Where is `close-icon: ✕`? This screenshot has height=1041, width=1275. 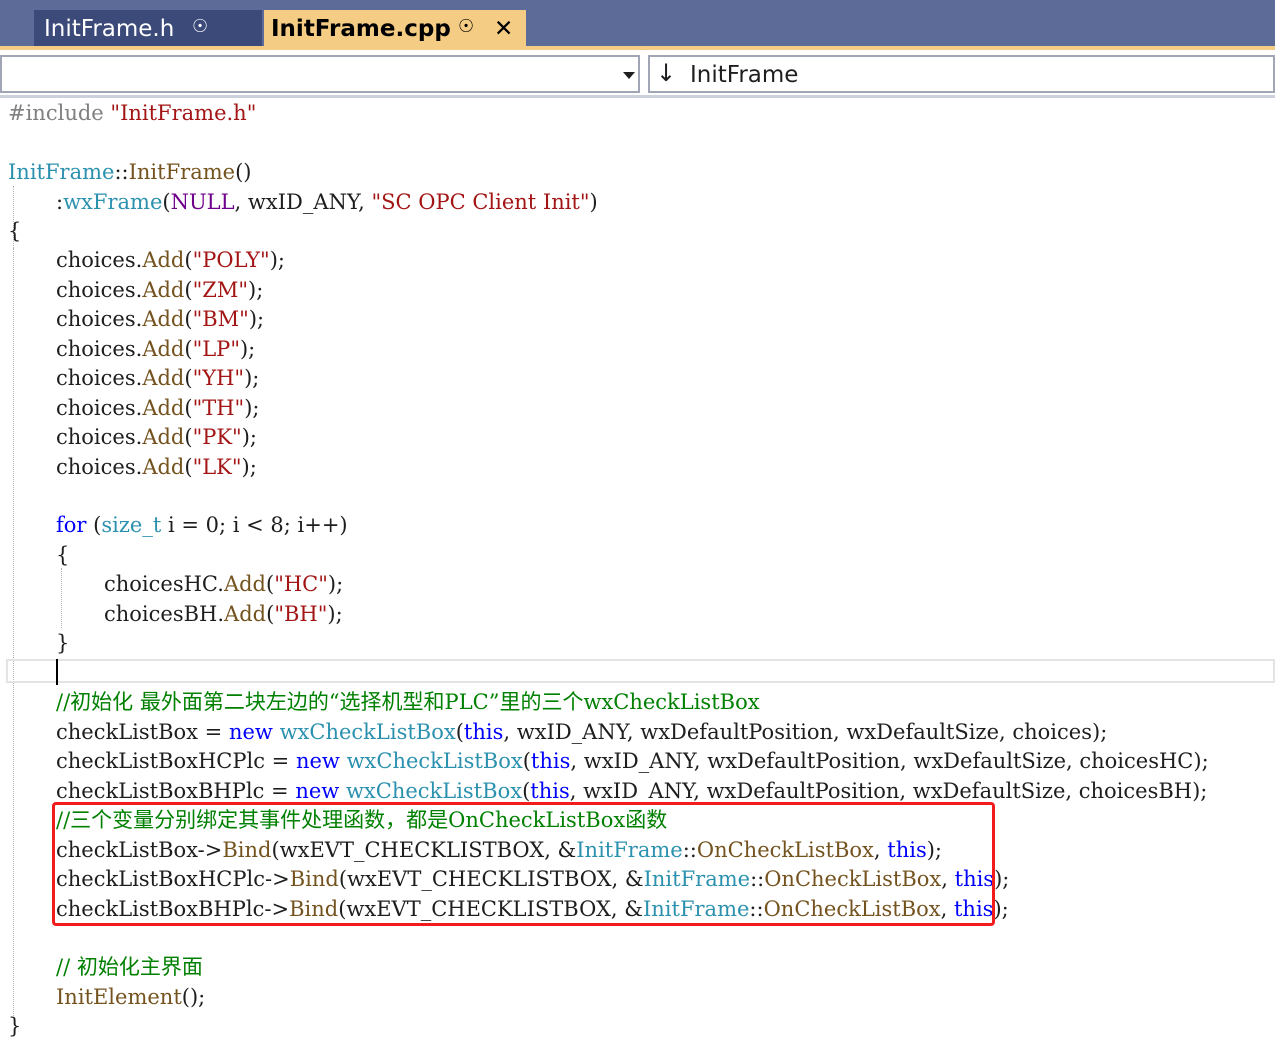
close-icon: ✕ is located at coordinates (503, 29).